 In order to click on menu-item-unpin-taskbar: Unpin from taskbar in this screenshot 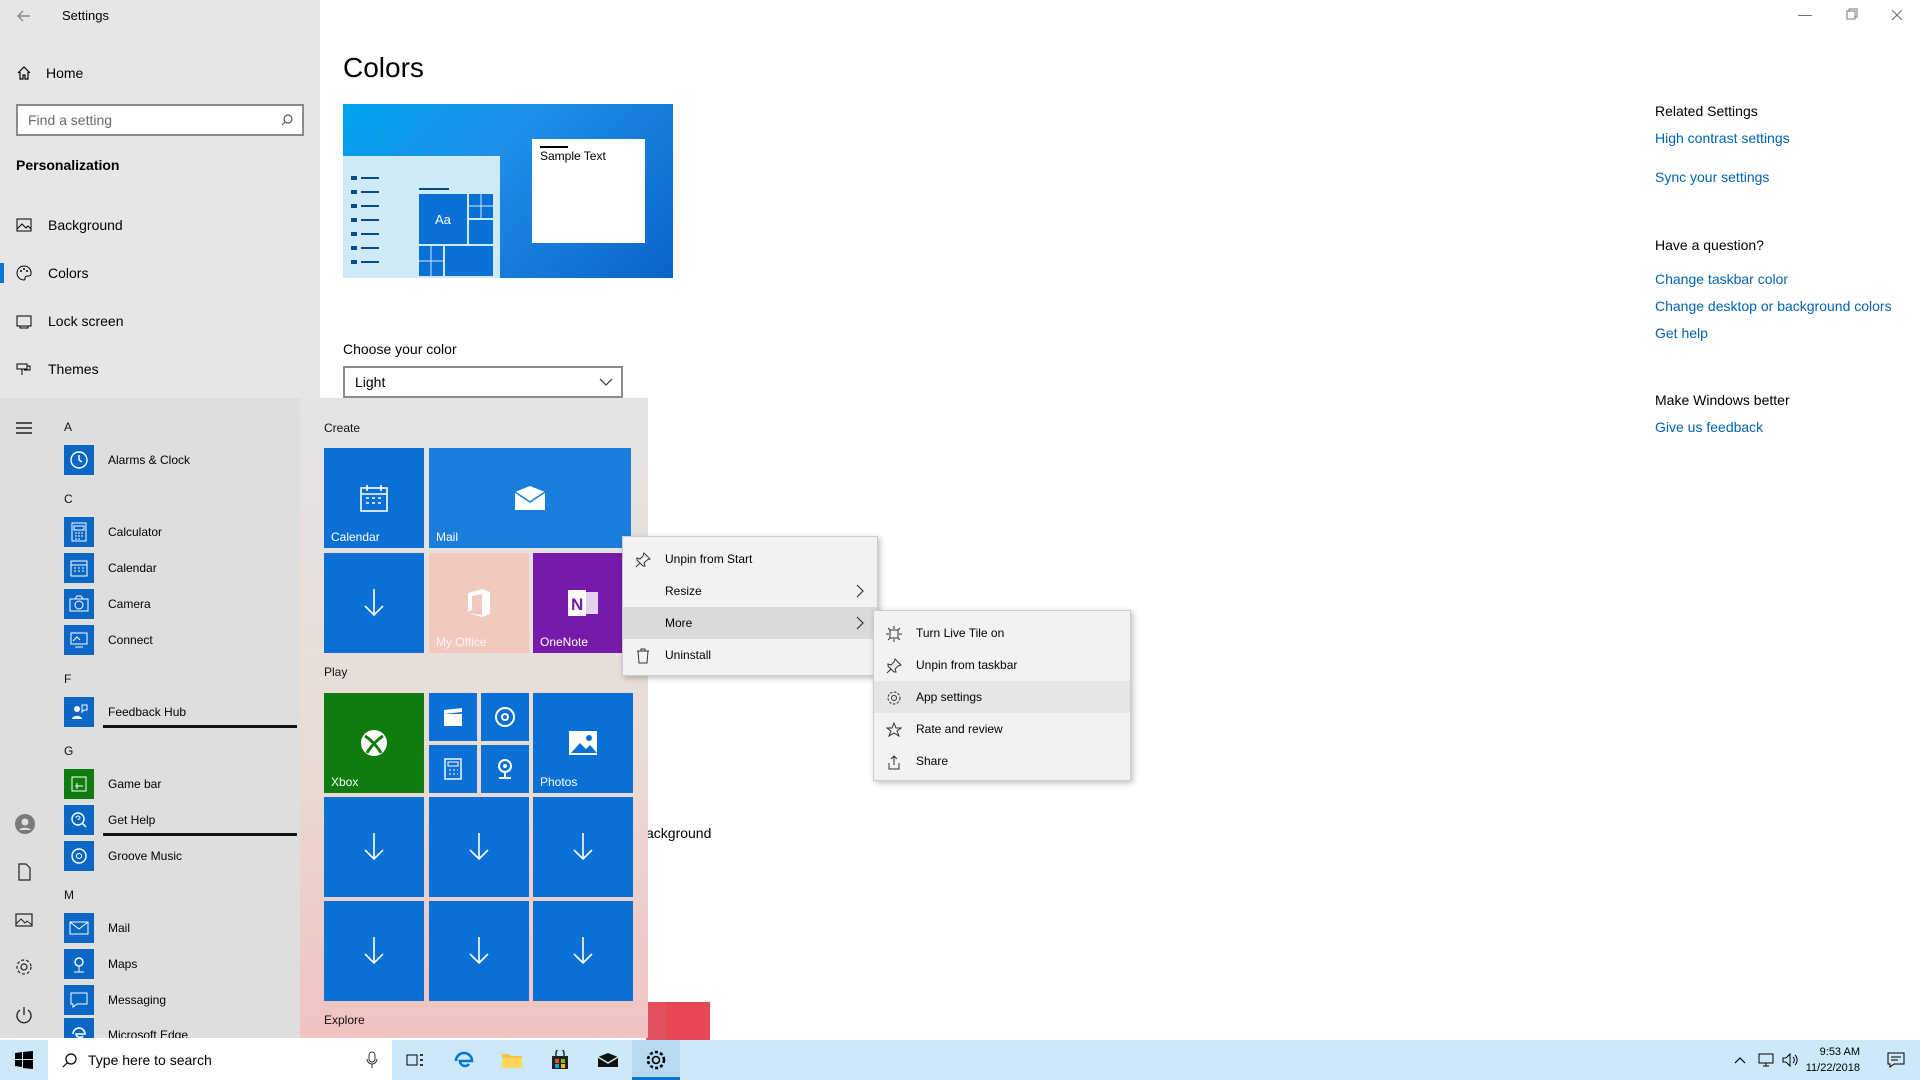, I will do `click(1002, 665)`.